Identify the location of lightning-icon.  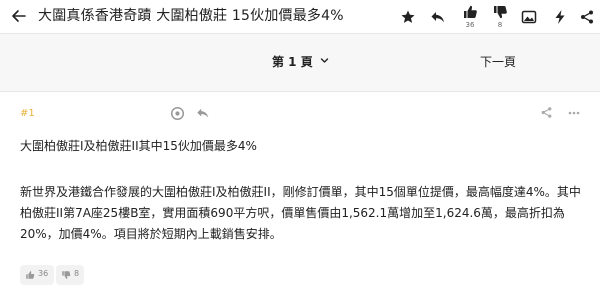
(560, 17).